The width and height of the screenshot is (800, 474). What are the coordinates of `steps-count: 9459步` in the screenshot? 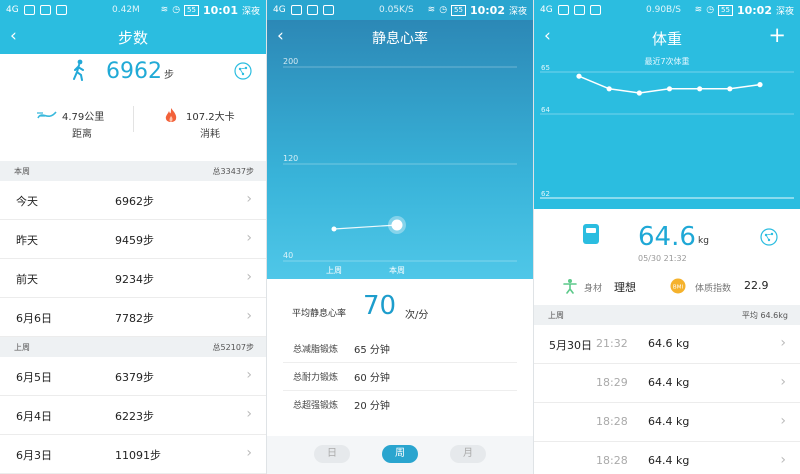 It's located at (134, 240).